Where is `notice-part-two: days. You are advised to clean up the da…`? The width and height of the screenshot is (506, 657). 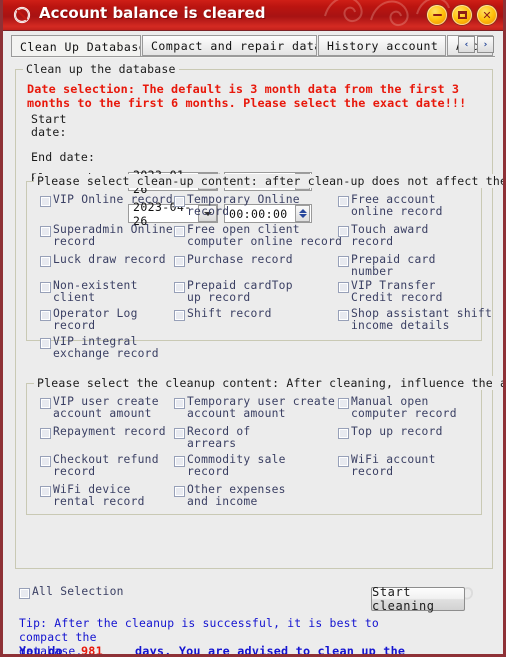 notice-part-two: days. You are advised to clean up the da… is located at coordinates (270, 650).